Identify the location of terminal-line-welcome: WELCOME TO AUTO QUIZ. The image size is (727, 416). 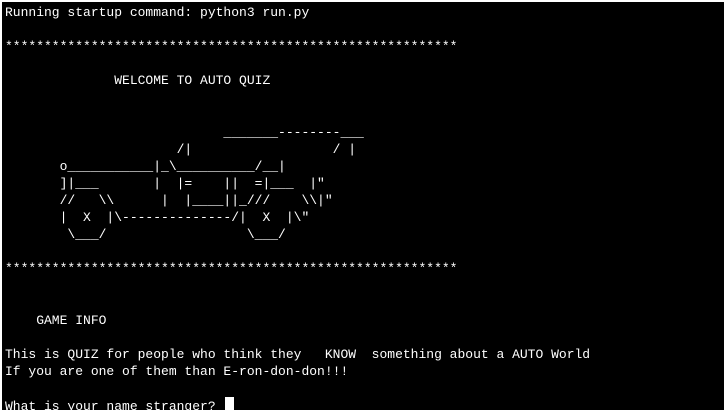
(138, 81).